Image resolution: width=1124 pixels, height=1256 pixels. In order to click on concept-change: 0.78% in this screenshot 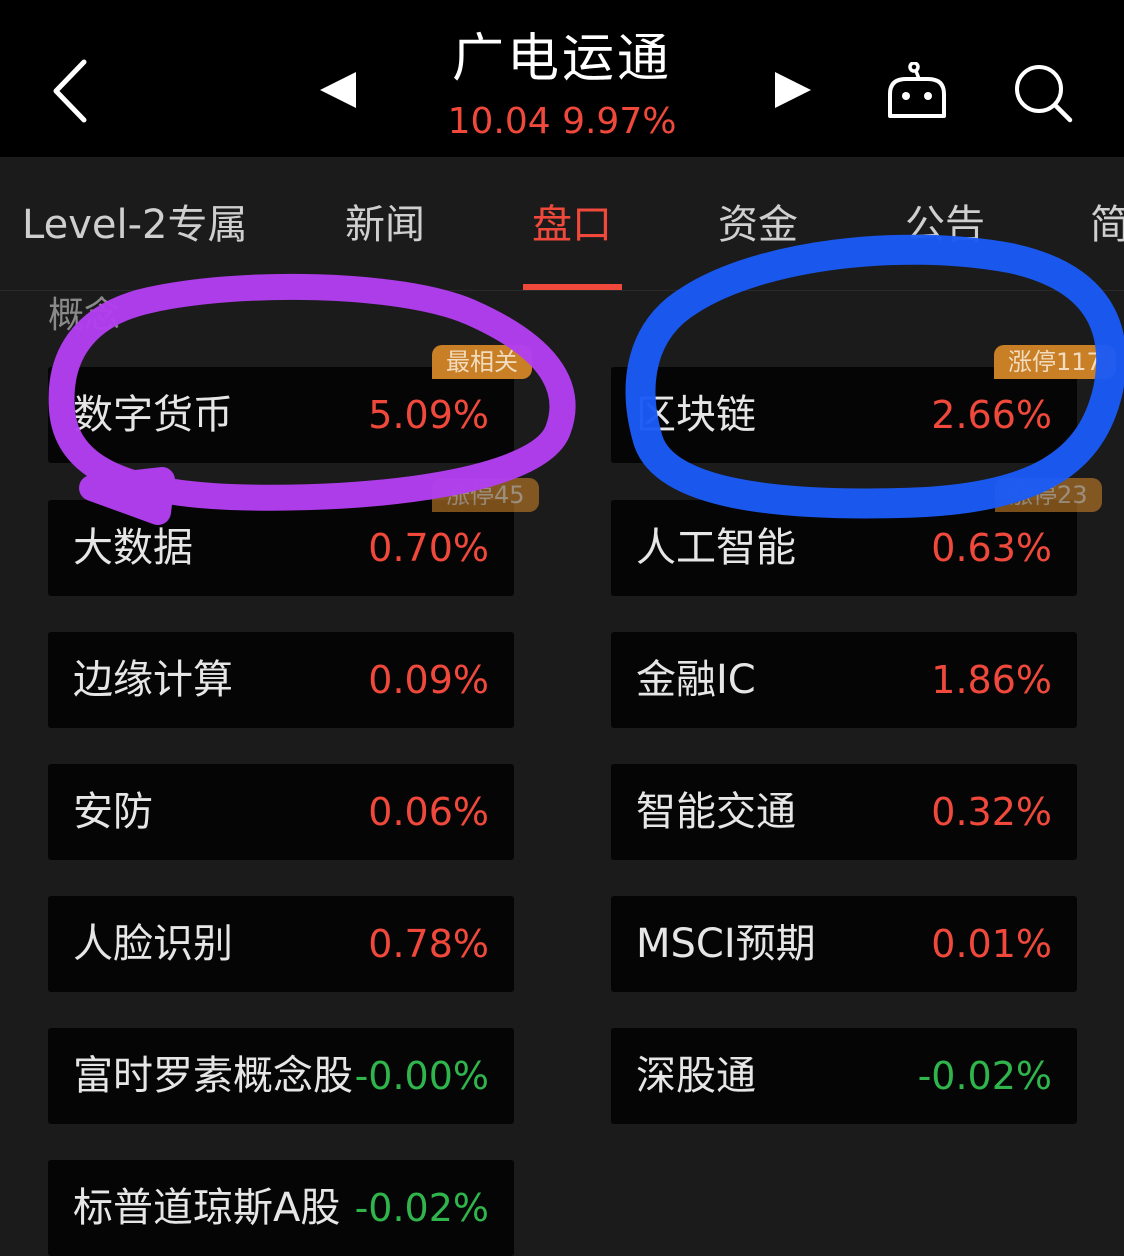, I will do `click(428, 944)`.